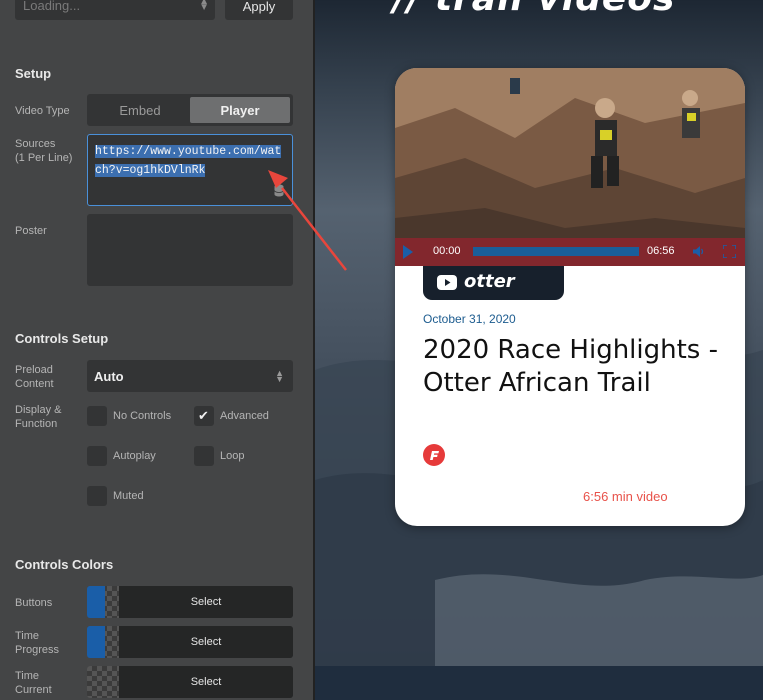  What do you see at coordinates (259, 10) in the screenshot?
I see `apply-button: Apply` at bounding box center [259, 10].